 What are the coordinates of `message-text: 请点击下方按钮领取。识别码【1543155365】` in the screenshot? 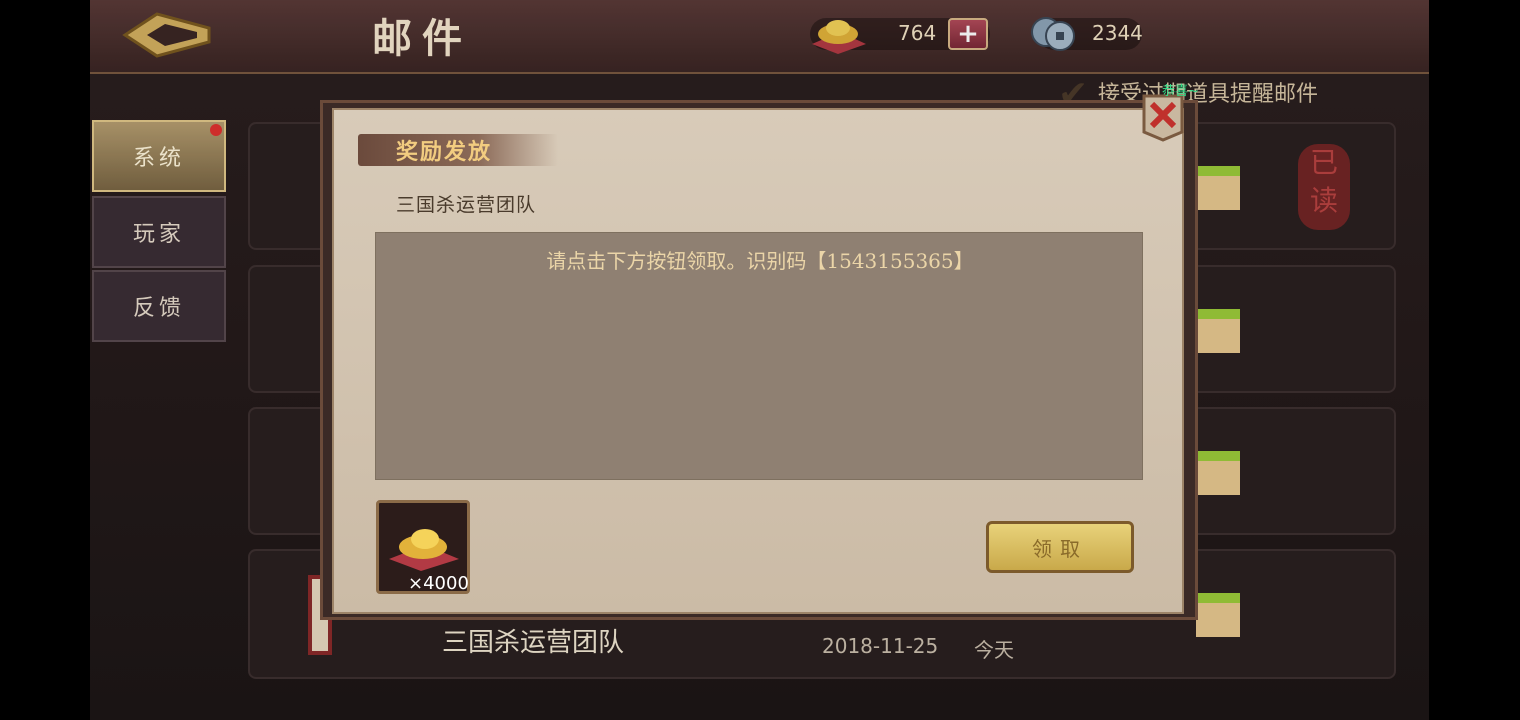 It's located at (760, 261).